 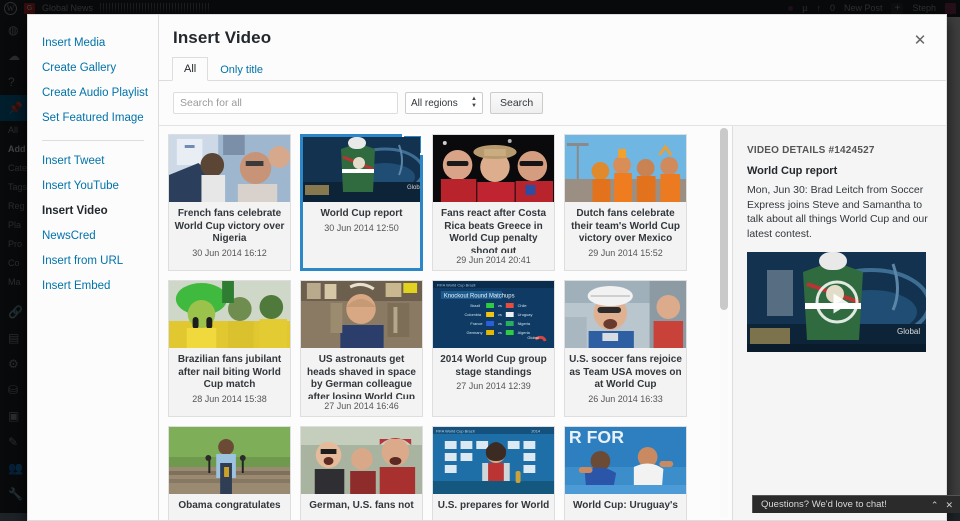 What do you see at coordinates (241, 69) in the screenshot?
I see `tab-only-title: Only title` at bounding box center [241, 69].